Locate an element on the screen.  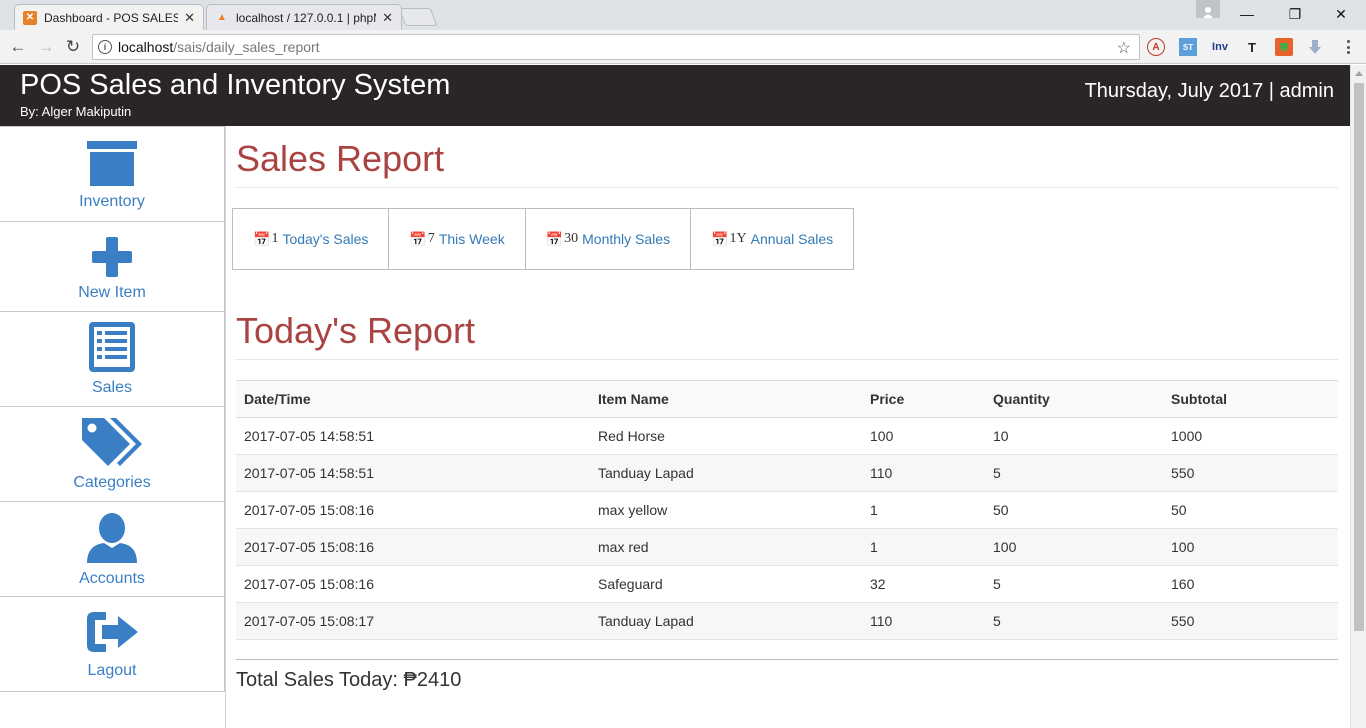
cell-item-name: Red Horse is located at coordinates (726, 436).